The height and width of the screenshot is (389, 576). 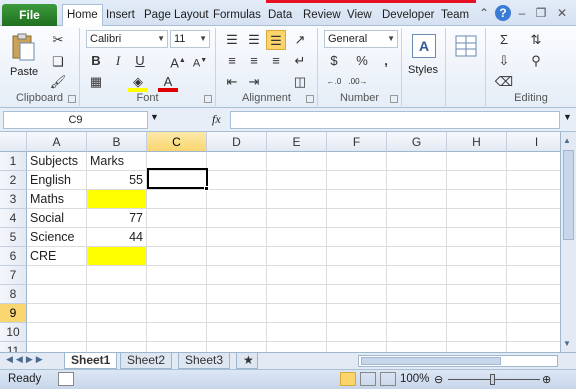 What do you see at coordinates (117, 142) in the screenshot?
I see `column-header-b: B` at bounding box center [117, 142].